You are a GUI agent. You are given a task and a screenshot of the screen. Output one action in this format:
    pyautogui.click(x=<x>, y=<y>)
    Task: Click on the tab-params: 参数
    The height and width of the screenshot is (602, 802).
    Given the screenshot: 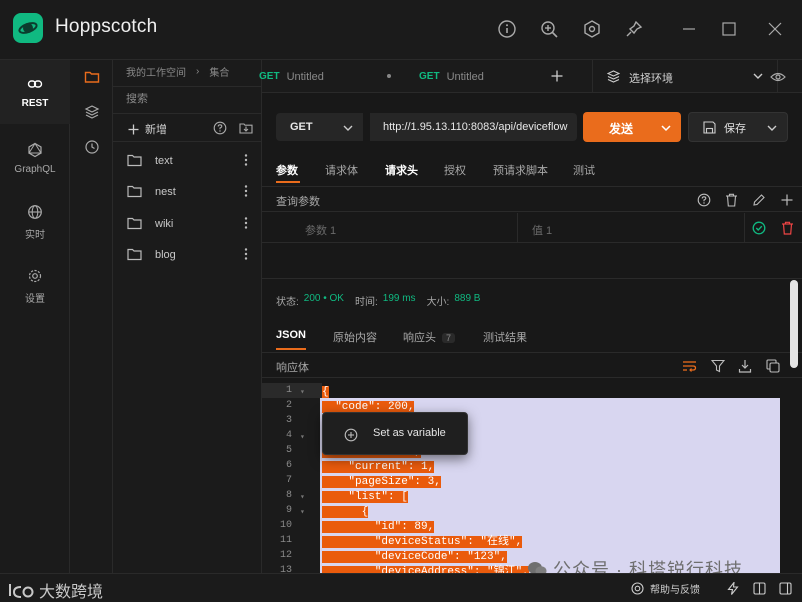 What is the action you would take?
    pyautogui.click(x=287, y=170)
    